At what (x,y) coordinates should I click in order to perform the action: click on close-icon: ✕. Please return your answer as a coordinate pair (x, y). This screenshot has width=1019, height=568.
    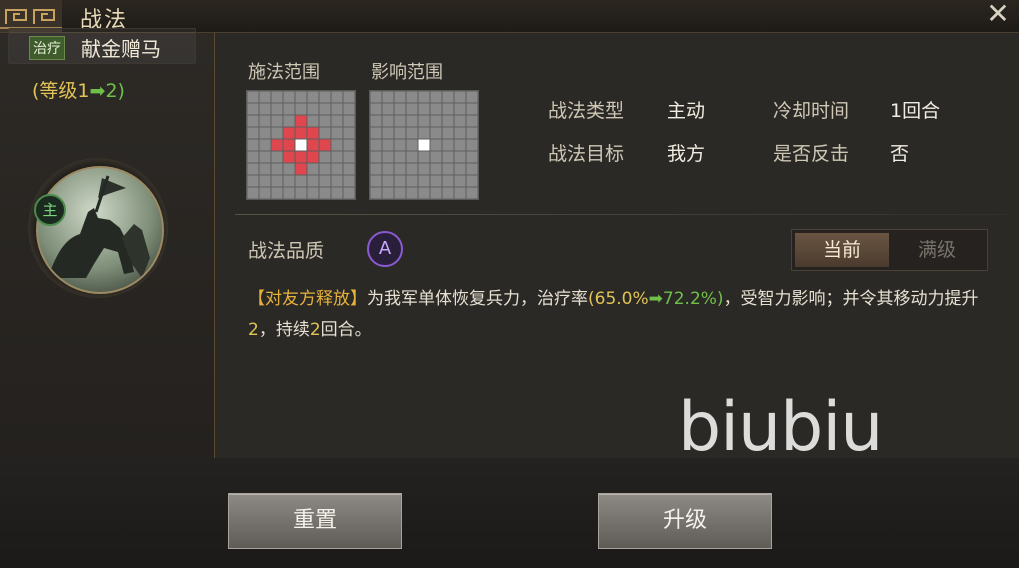
    Looking at the image, I should click on (998, 15).